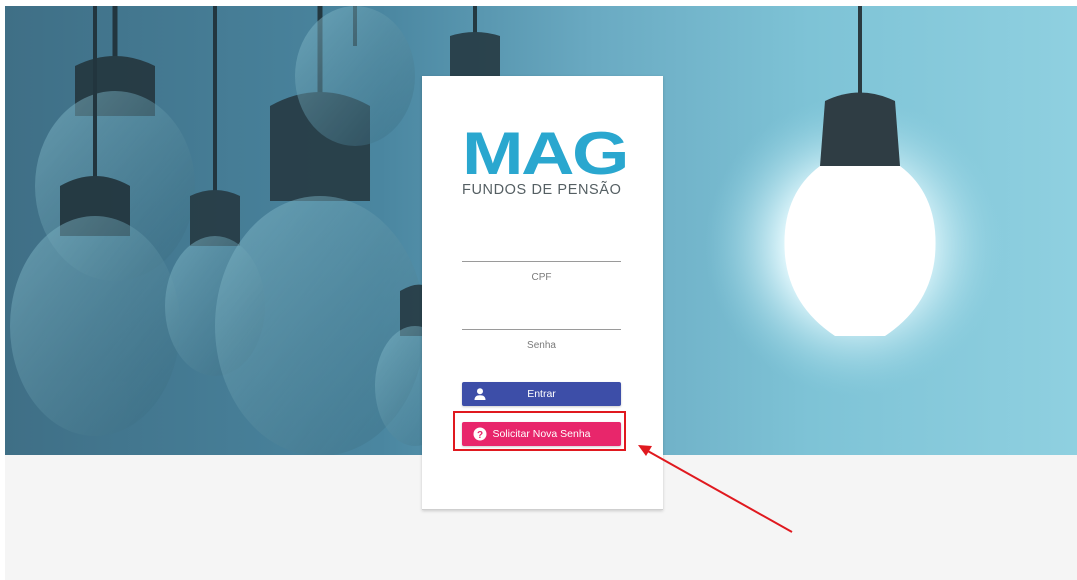 The width and height of the screenshot is (1077, 580). I want to click on solicitar-label: Solicitar Nova Senha, so click(541, 434).